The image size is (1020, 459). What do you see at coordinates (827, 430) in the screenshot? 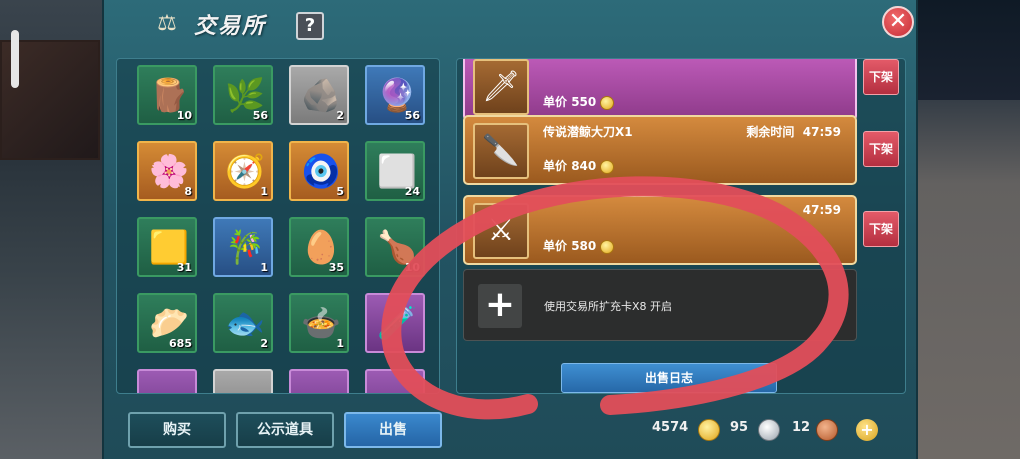
I see `bronze-coin-icon` at bounding box center [827, 430].